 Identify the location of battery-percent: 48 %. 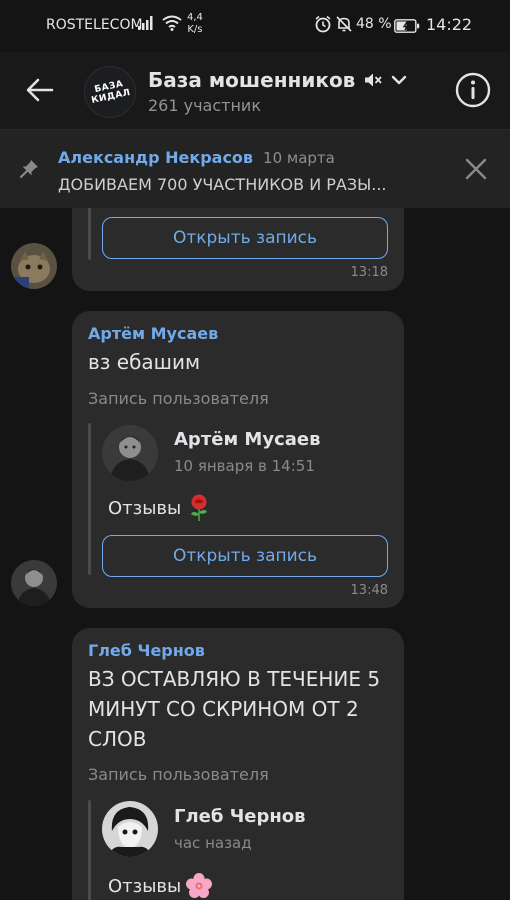
(374, 24).